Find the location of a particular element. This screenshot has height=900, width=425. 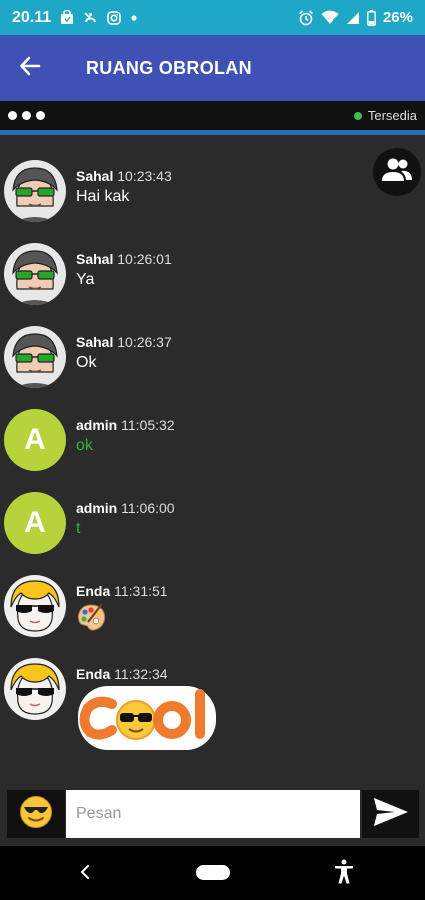

missed-call-icon is located at coordinates (90, 17).